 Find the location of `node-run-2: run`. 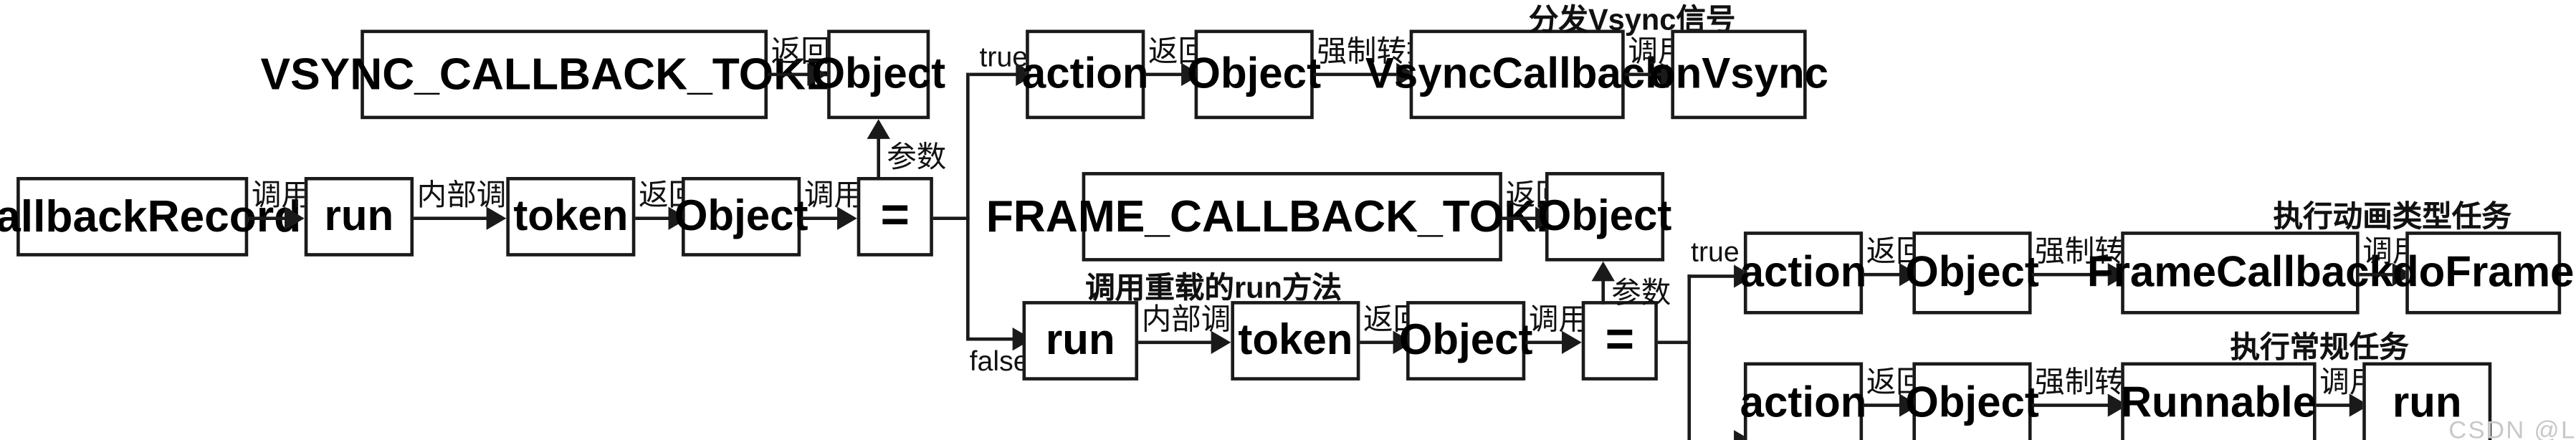

node-run-2: run is located at coordinates (1080, 341).